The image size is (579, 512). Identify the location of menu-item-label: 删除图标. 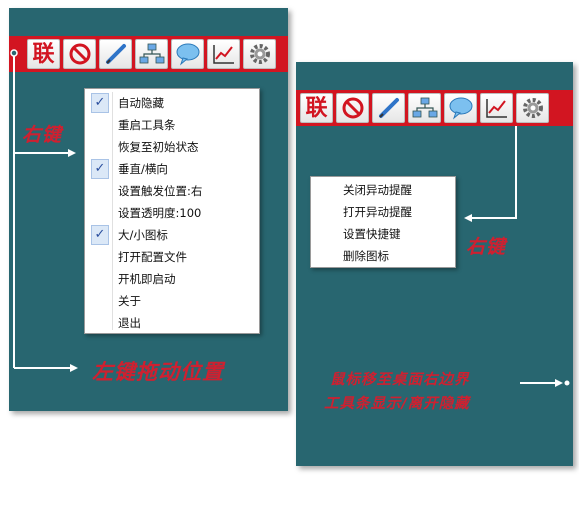
(366, 256).